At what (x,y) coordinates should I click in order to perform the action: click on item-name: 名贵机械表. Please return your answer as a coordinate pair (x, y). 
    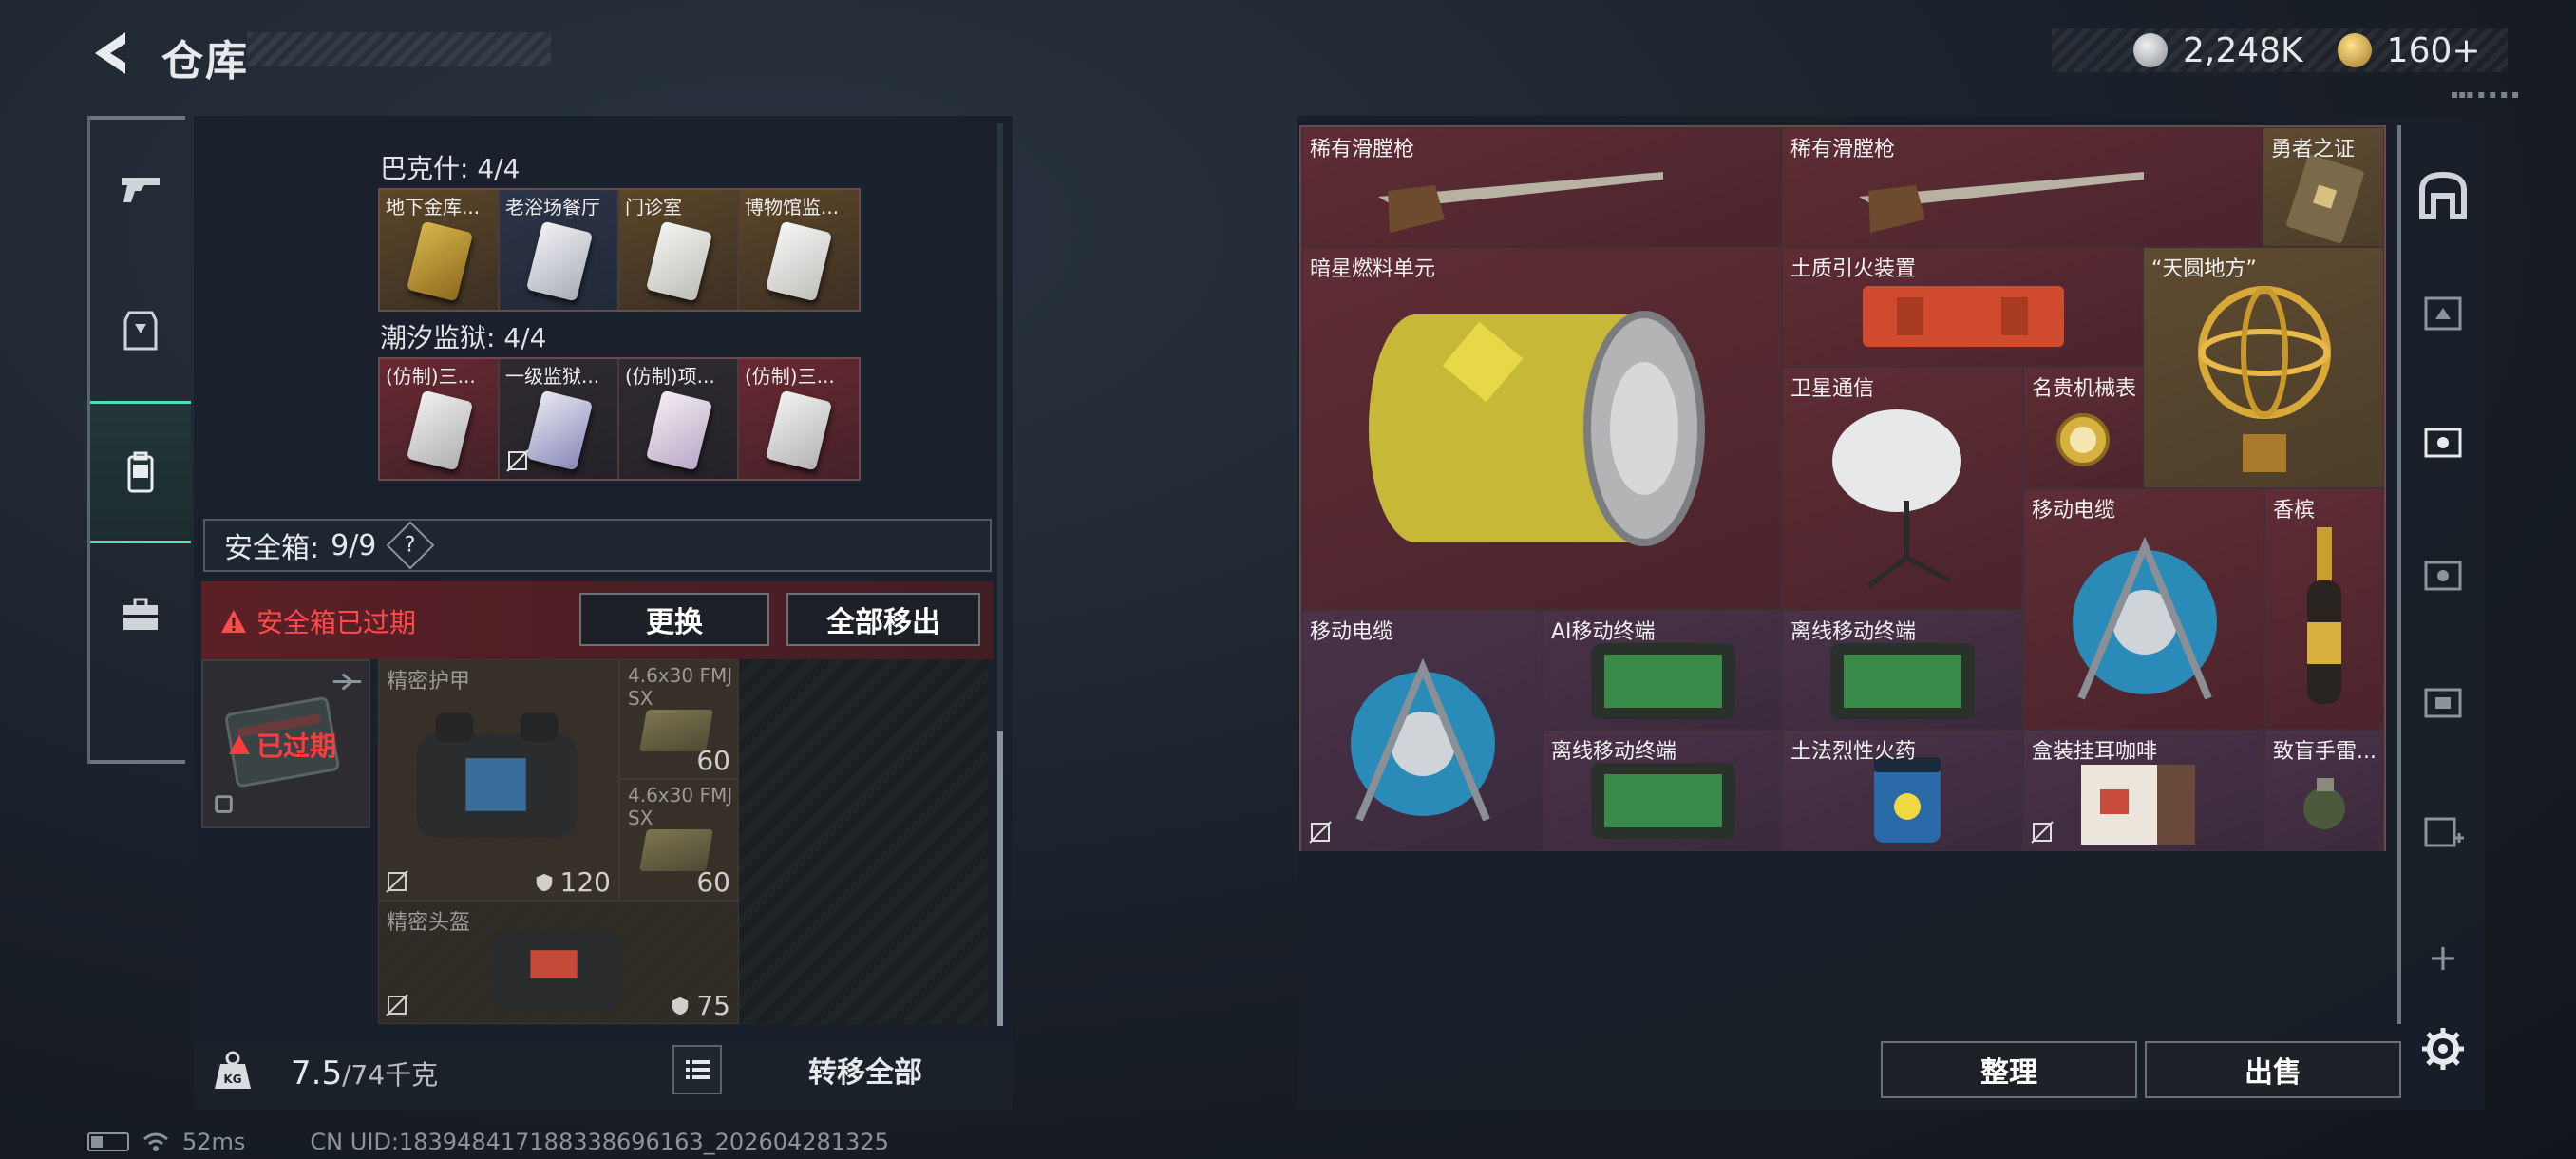
    Looking at the image, I should click on (2084, 389).